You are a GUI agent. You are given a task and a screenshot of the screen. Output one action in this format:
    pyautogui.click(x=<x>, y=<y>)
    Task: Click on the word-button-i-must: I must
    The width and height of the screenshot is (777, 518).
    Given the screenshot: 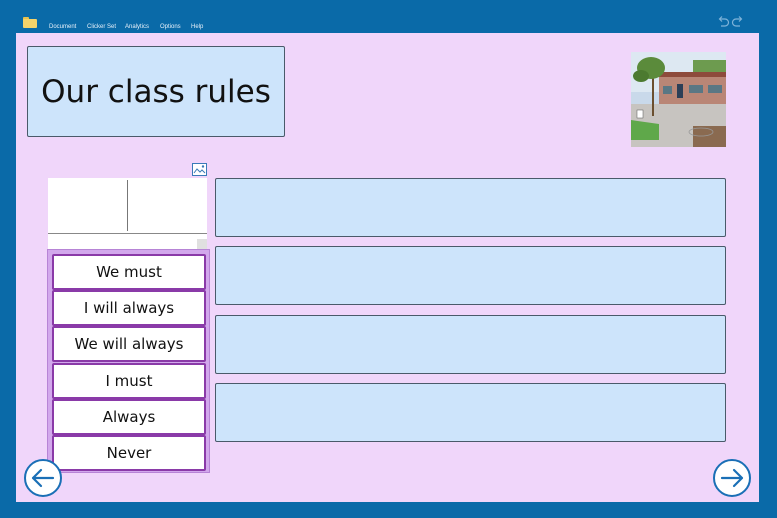 What is the action you would take?
    pyautogui.click(x=129, y=381)
    